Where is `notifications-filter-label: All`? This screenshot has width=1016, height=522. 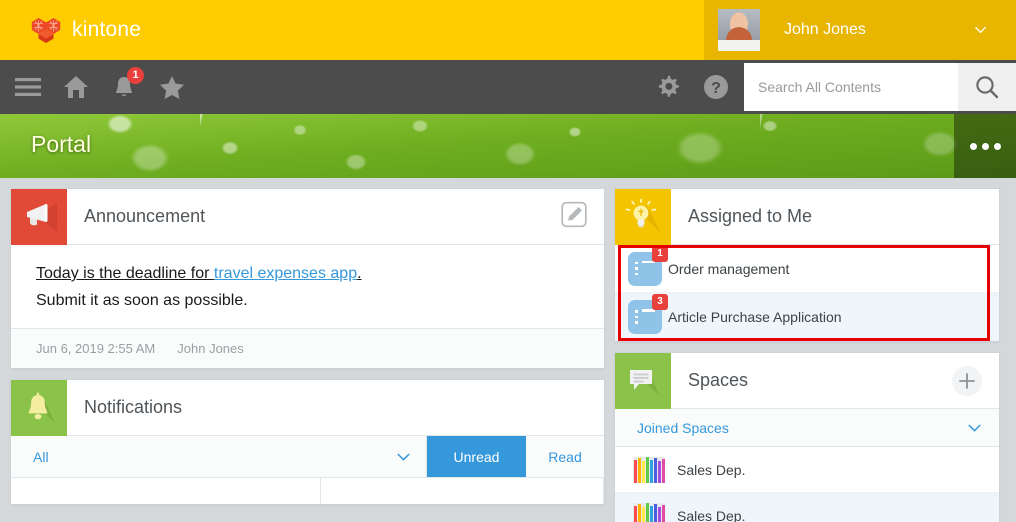
notifications-filter-label: All is located at coordinates (41, 456).